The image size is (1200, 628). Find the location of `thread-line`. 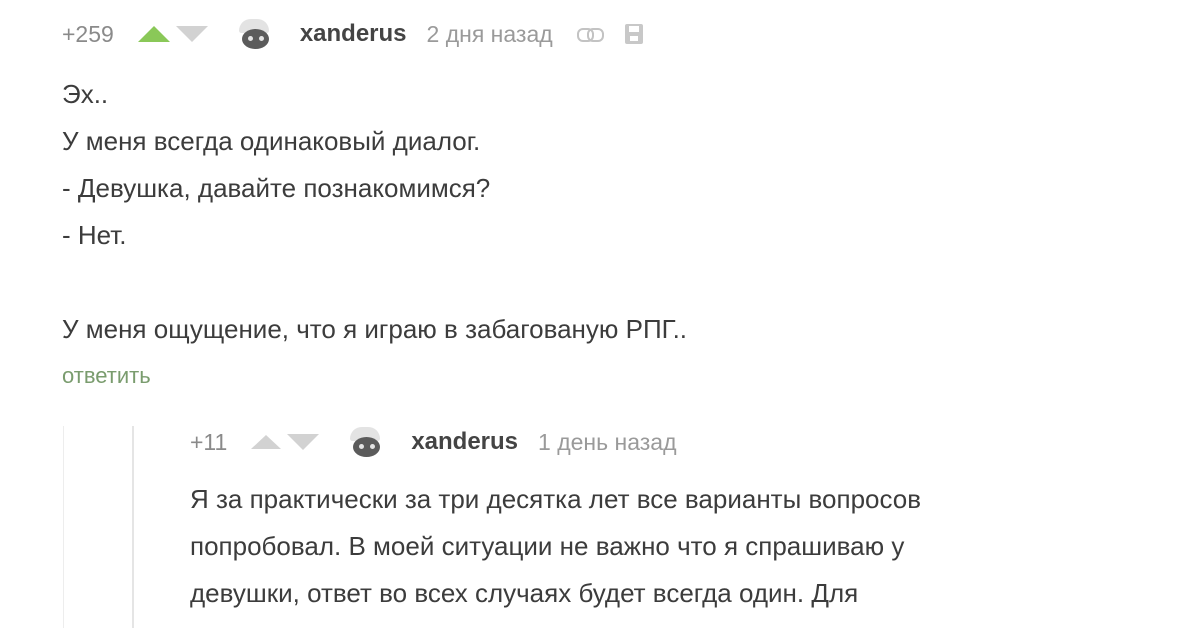

thread-line is located at coordinates (133, 527).